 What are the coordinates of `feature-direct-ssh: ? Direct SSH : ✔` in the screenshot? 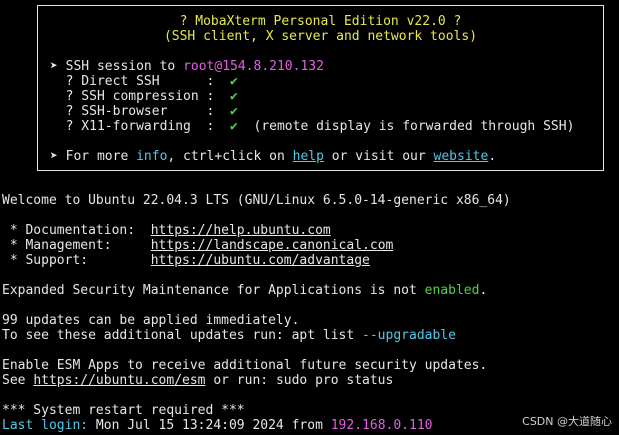 It's located at (144, 81).